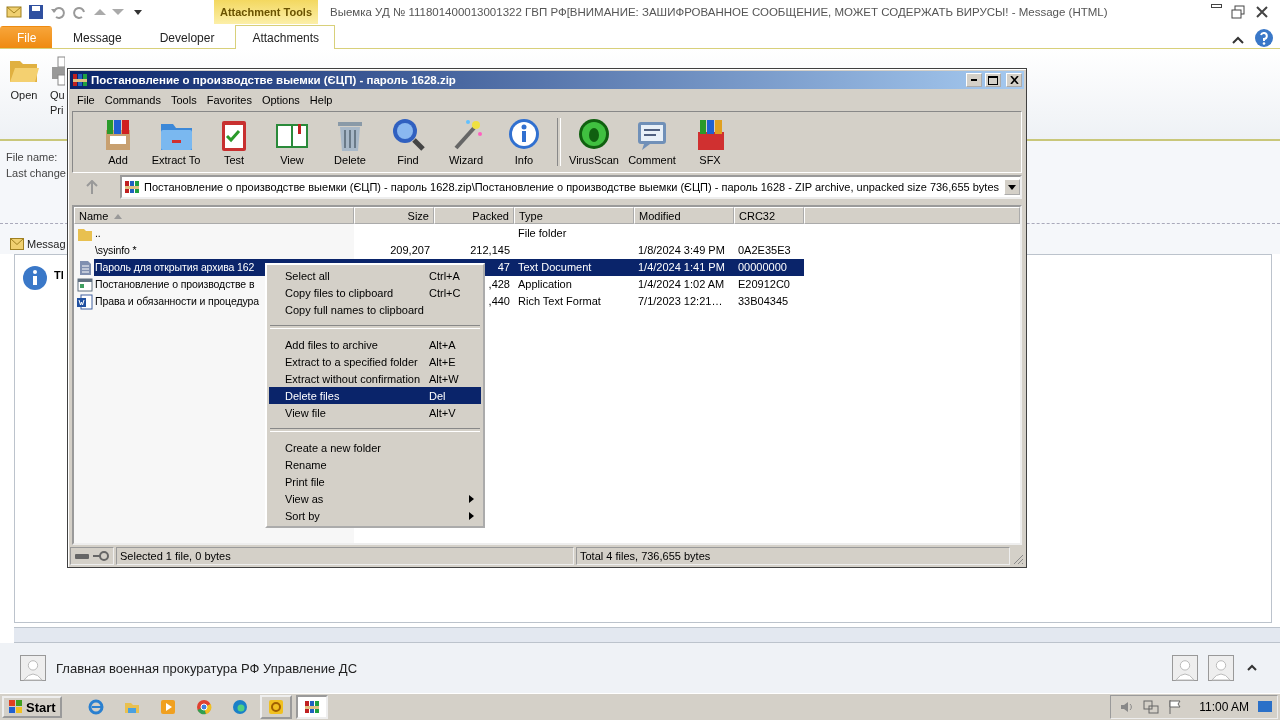 This screenshot has height=720, width=1280. What do you see at coordinates (684, 215) in the screenshot?
I see `column-header: Modified` at bounding box center [684, 215].